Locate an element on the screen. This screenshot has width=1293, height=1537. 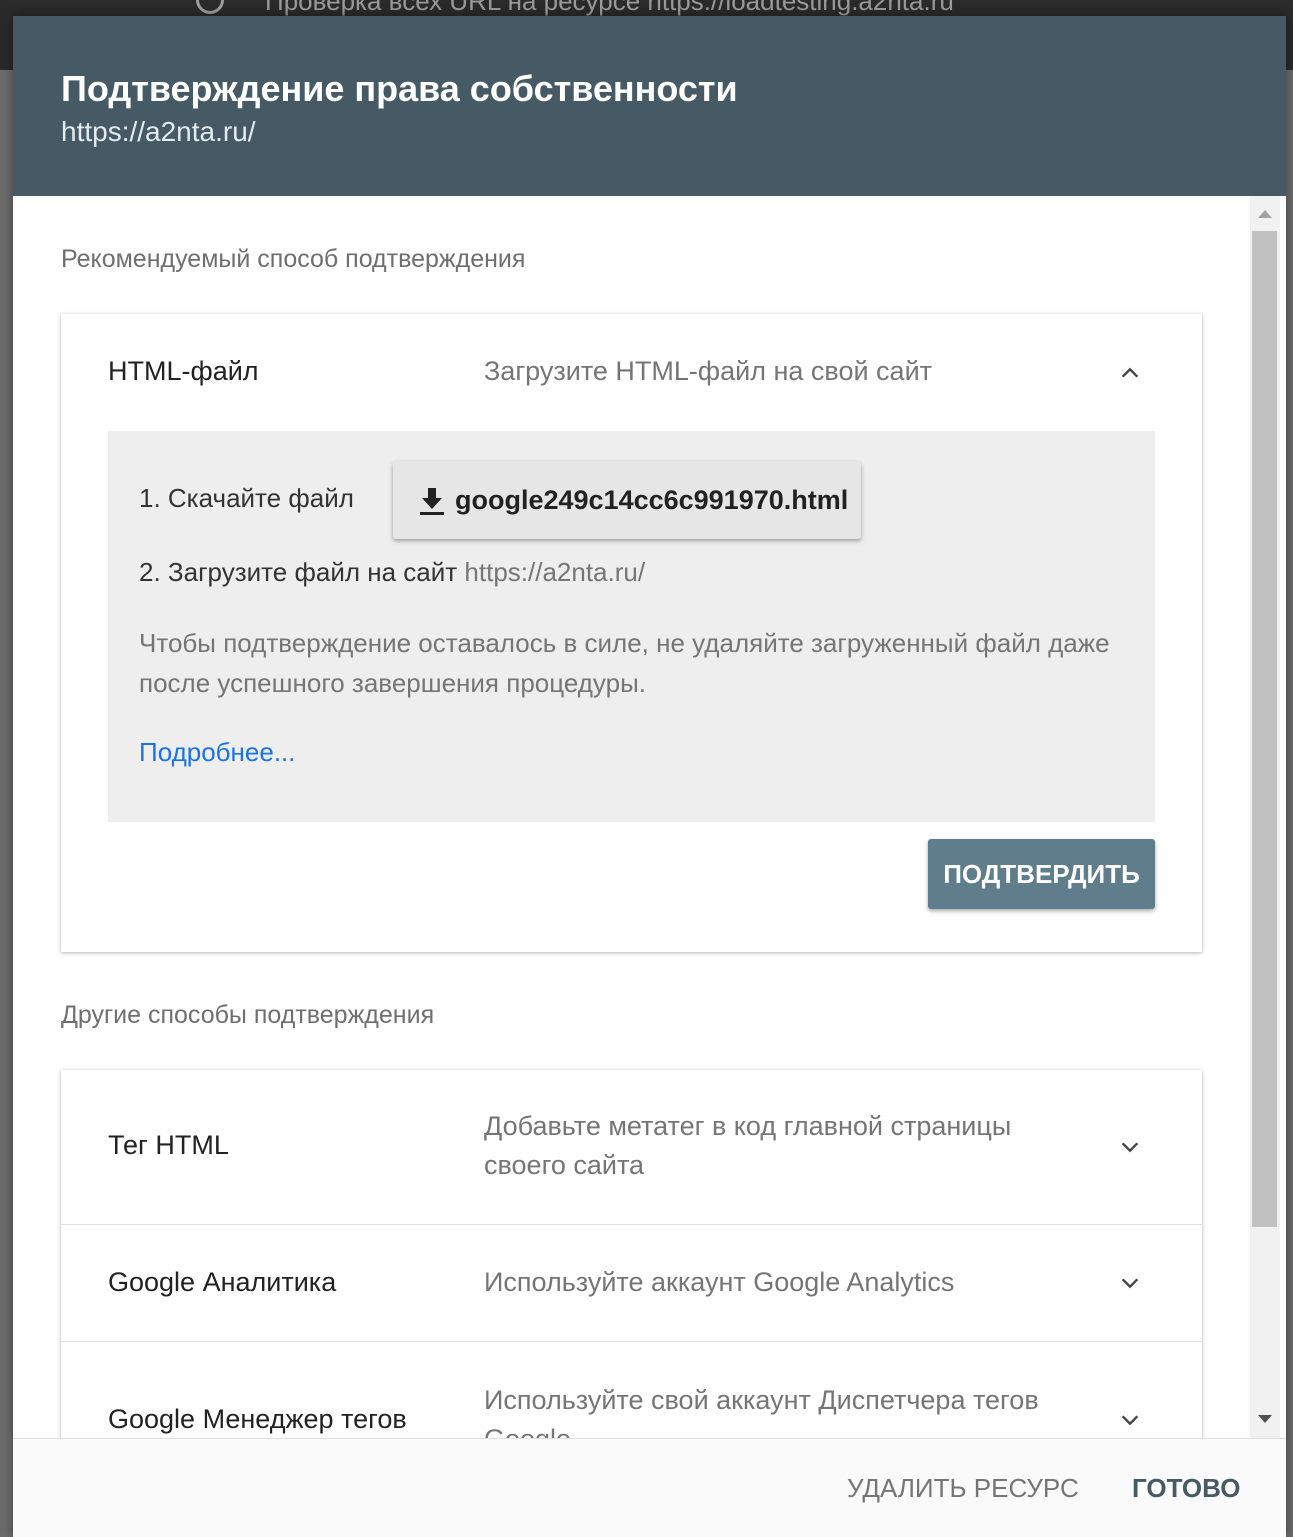
content-scrollbar is located at coordinates (1265, 817).